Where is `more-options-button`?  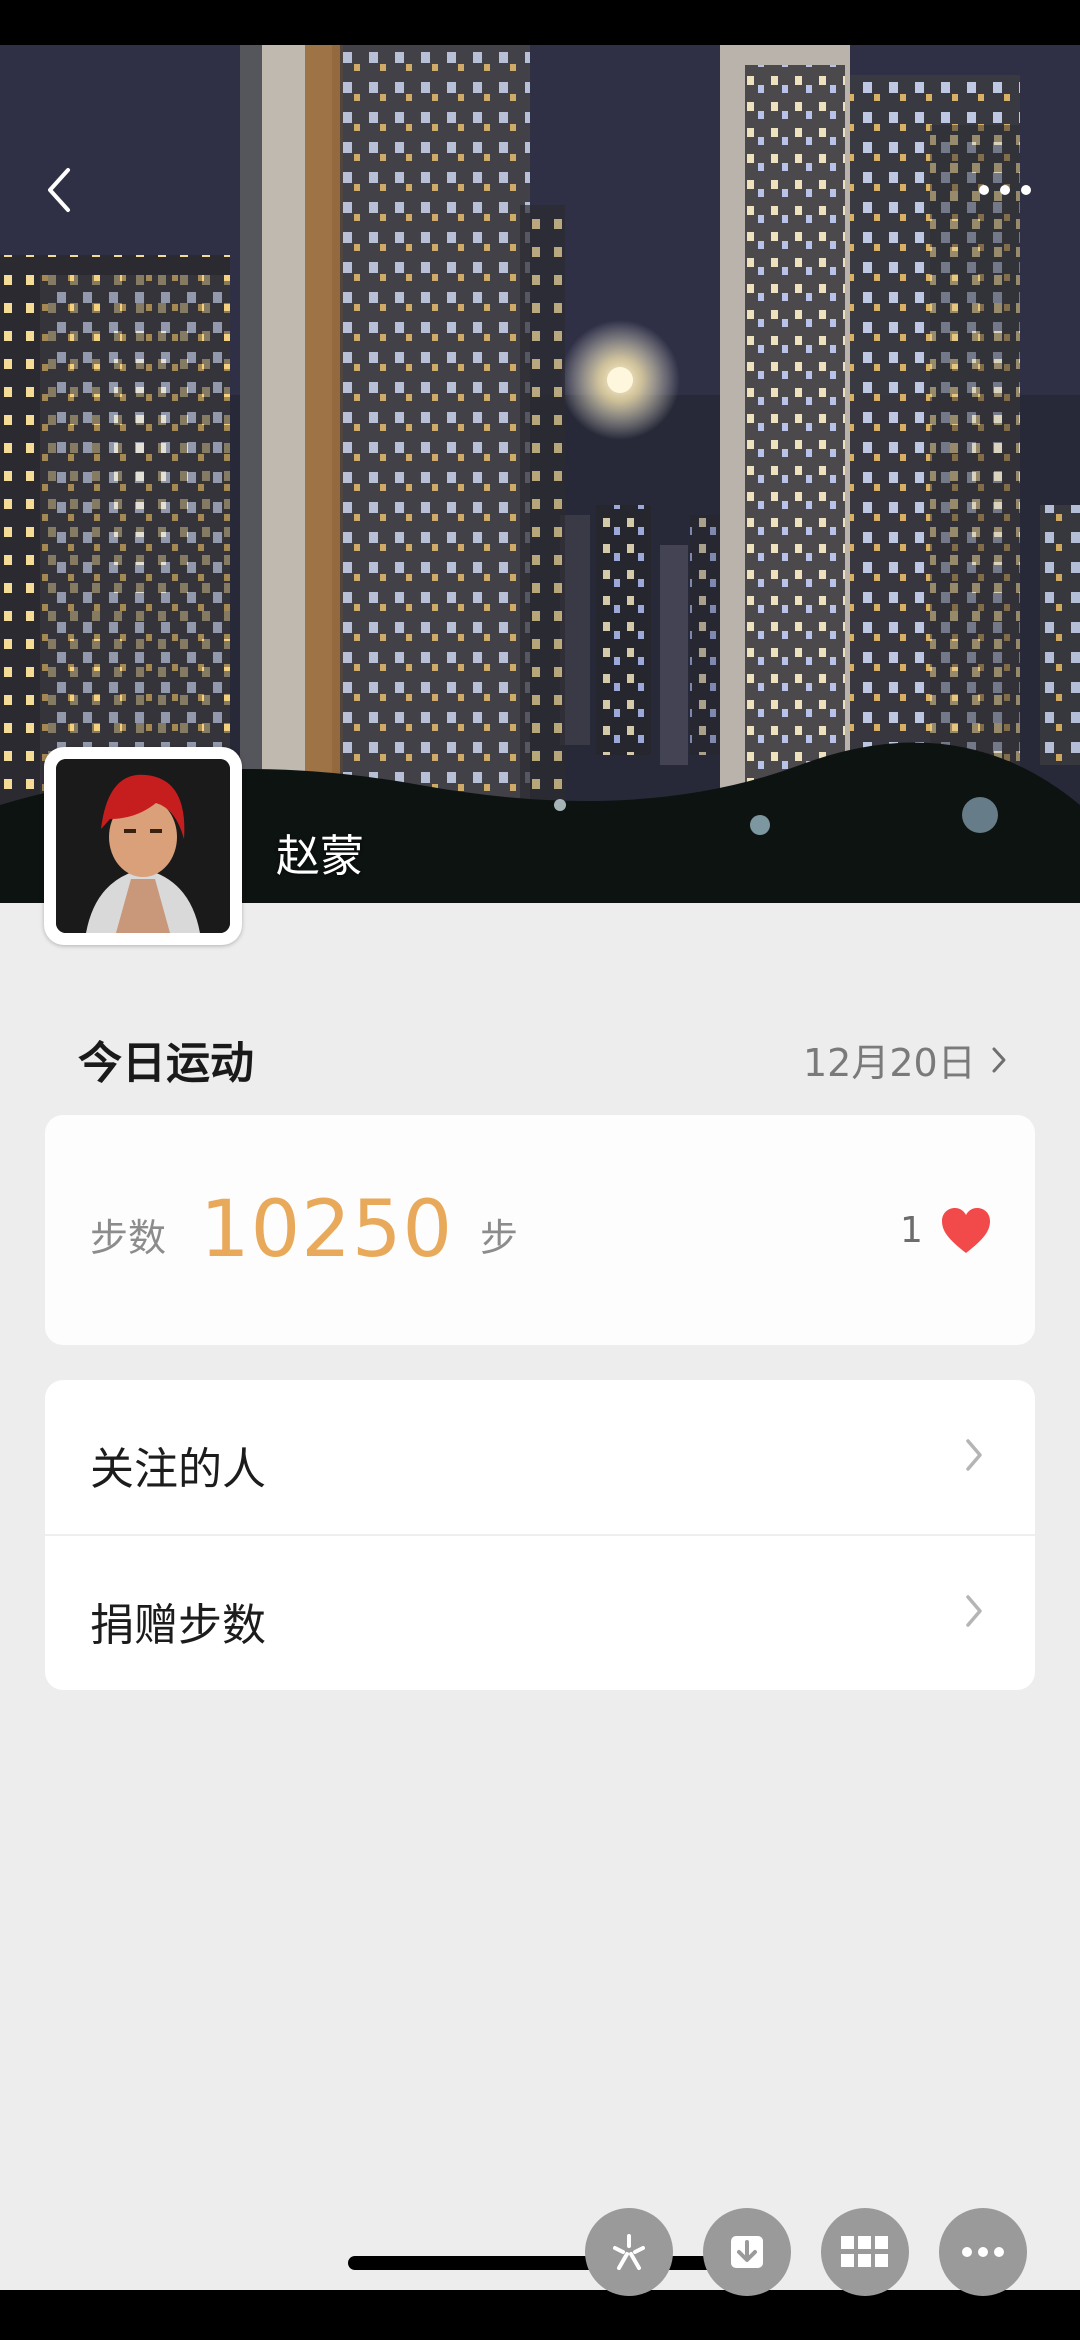
more-options-button is located at coordinates (983, 2252).